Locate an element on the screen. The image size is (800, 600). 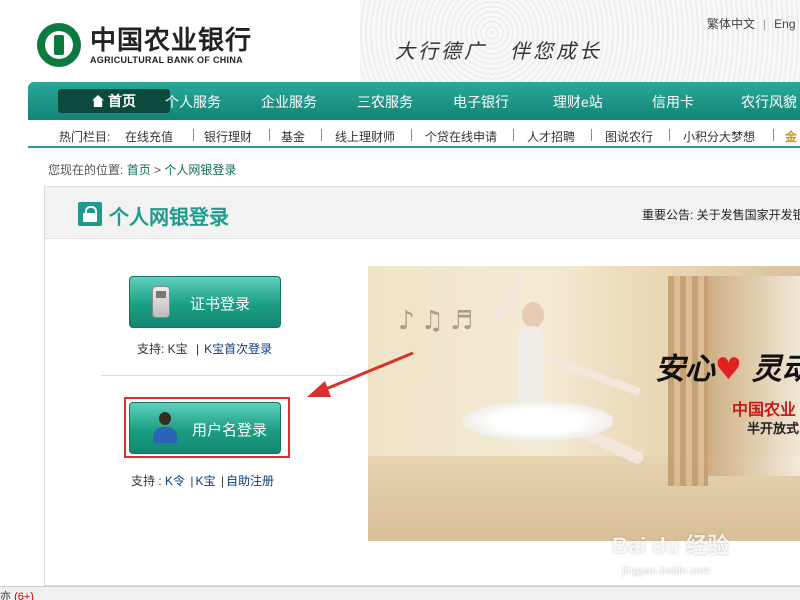
lock-icon is located at coordinates (90, 214).